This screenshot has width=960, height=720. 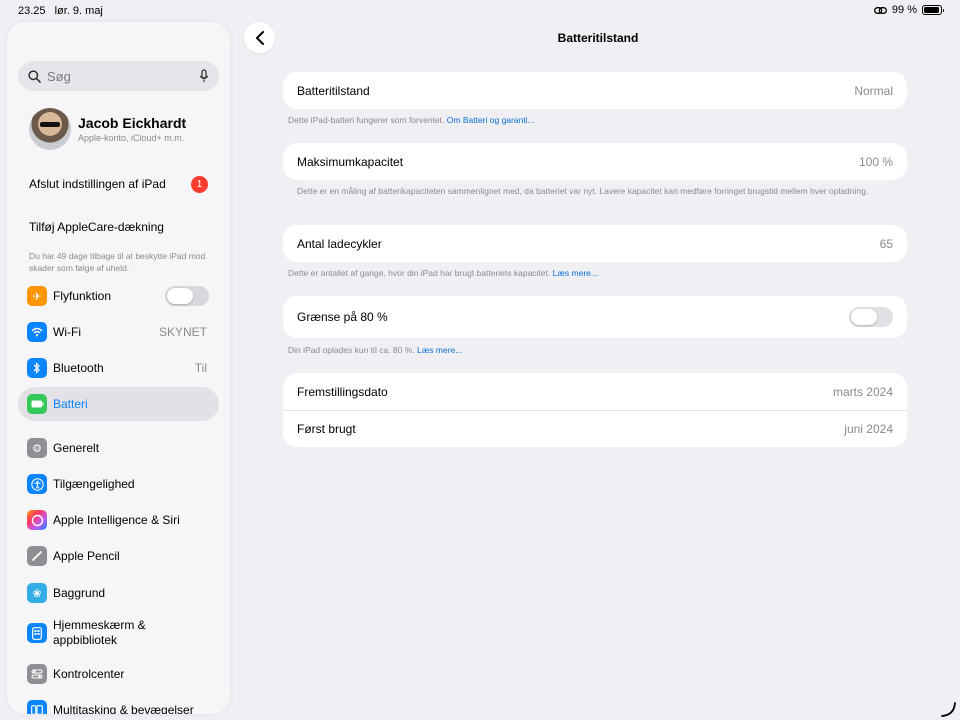 What do you see at coordinates (79, 592) in the screenshot?
I see `sidebar-item-label: Baggrund` at bounding box center [79, 592].